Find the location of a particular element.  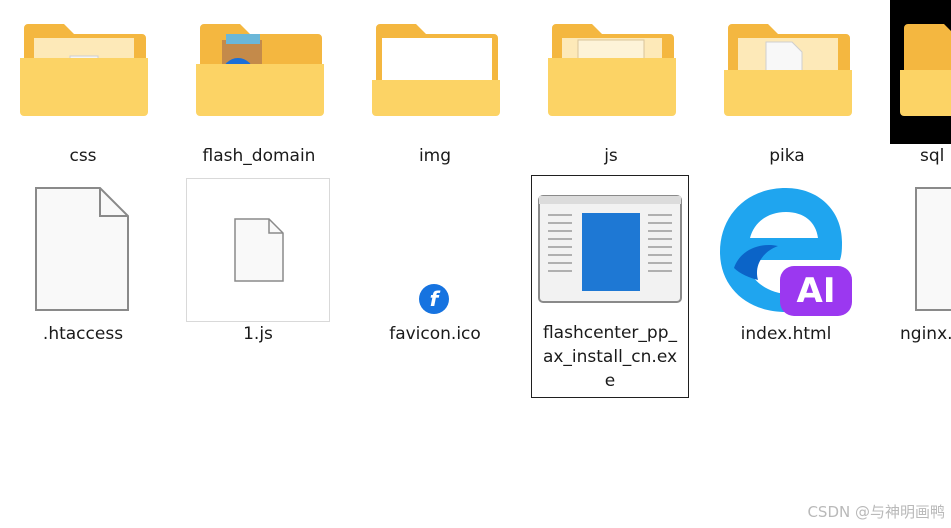

folder-js: js is located at coordinates (611, 93).